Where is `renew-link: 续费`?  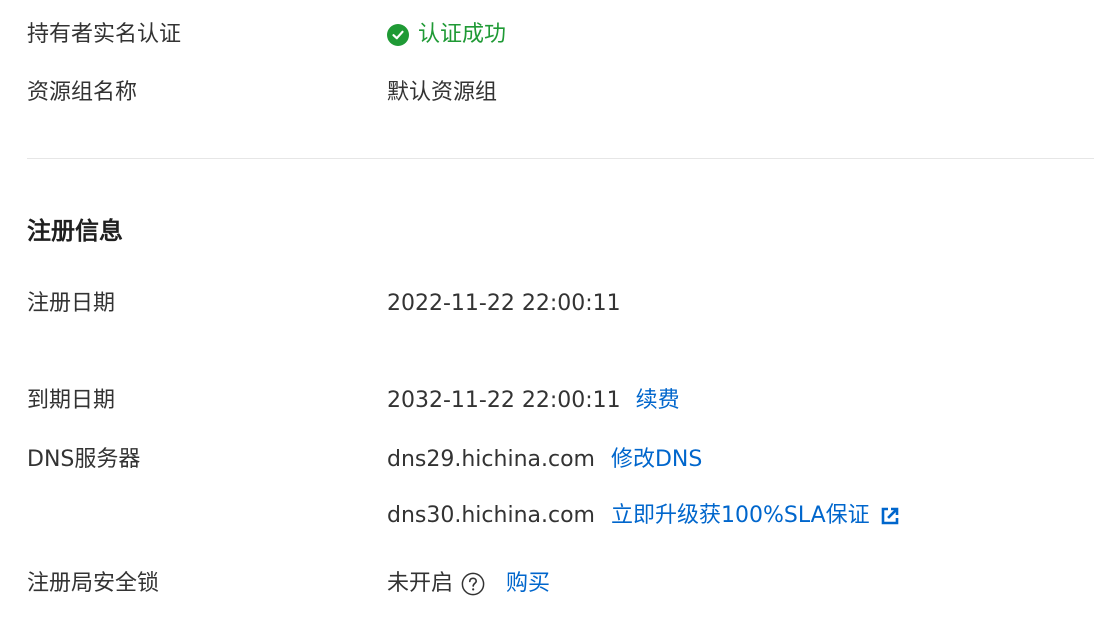
renew-link: 续费 is located at coordinates (658, 401).